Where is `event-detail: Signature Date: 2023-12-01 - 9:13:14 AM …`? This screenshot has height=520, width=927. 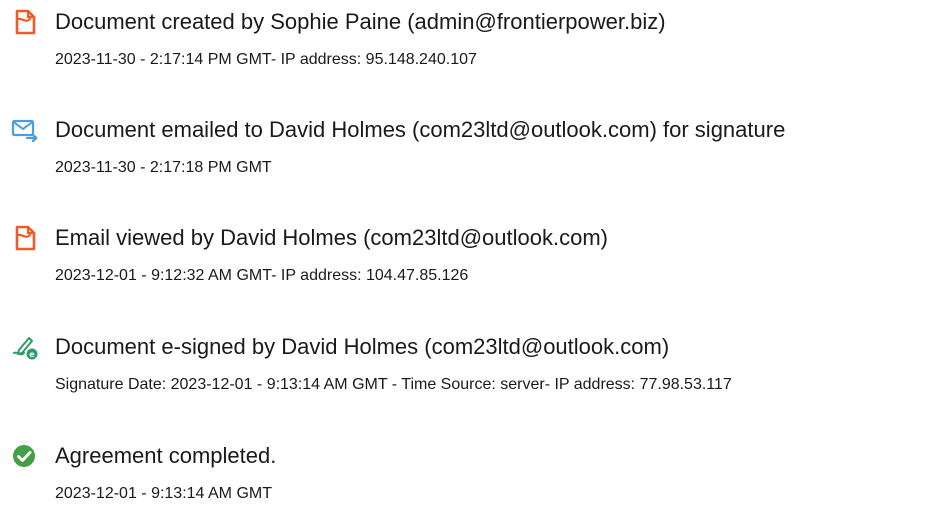
event-detail: Signature Date: 2023-12-01 - 9:13:14 AM … is located at coordinates (393, 384).